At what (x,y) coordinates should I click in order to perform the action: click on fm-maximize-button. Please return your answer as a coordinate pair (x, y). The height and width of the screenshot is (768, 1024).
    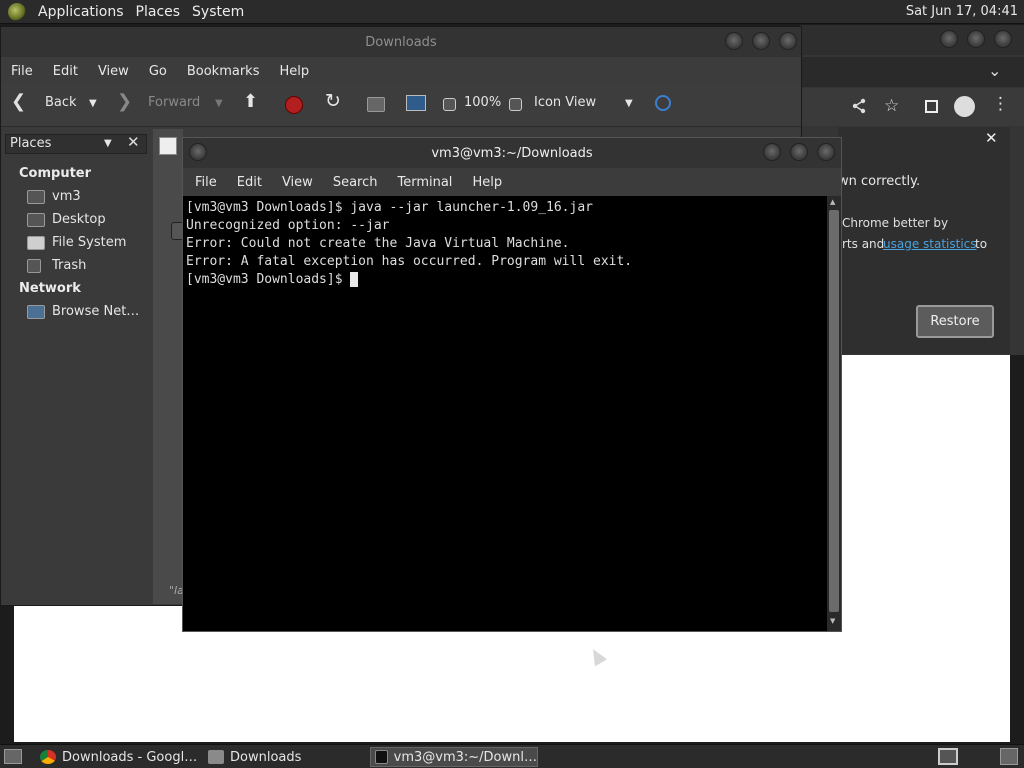
    Looking at the image, I should click on (761, 41).